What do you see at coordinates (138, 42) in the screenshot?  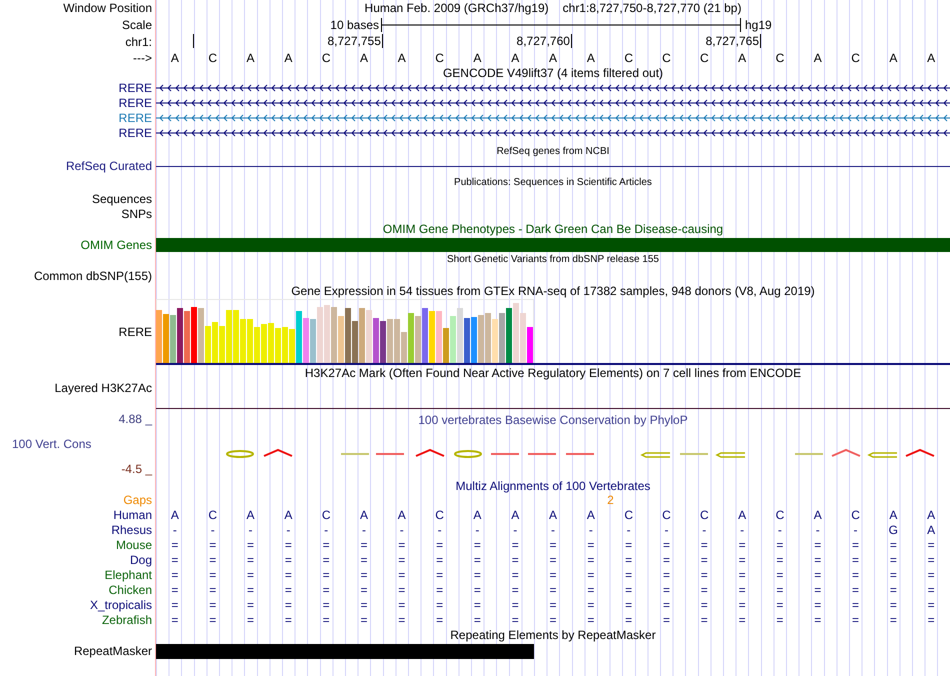 I see `row-label: chr1:` at bounding box center [138, 42].